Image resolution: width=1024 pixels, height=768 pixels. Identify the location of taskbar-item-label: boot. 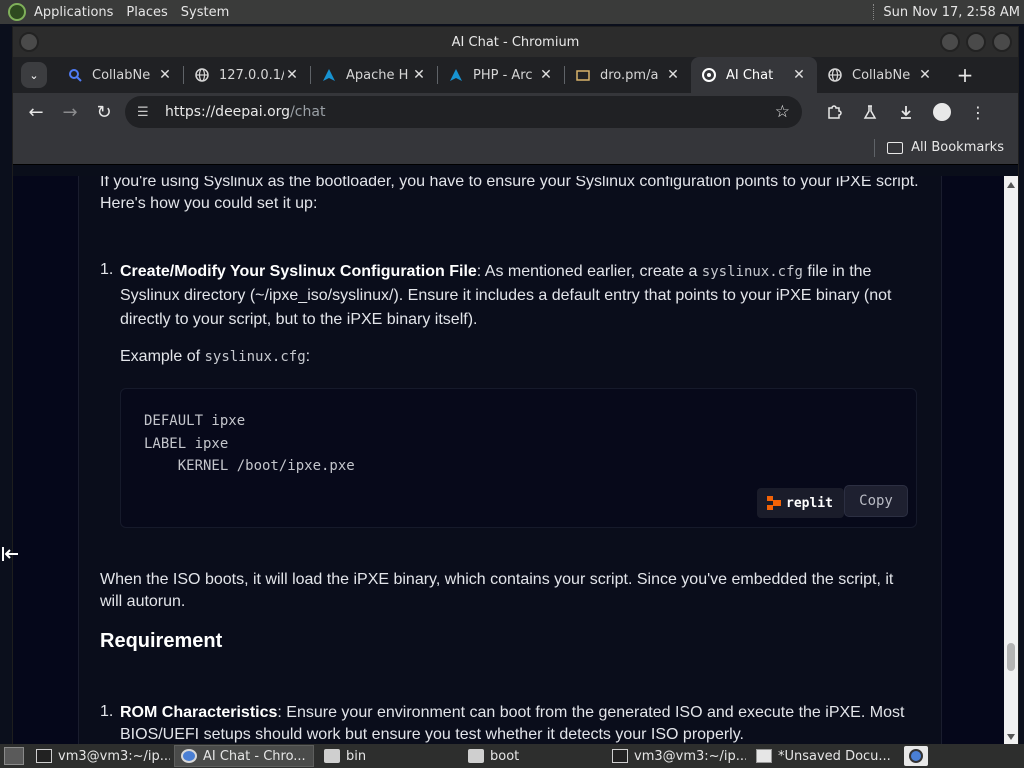
(505, 756).